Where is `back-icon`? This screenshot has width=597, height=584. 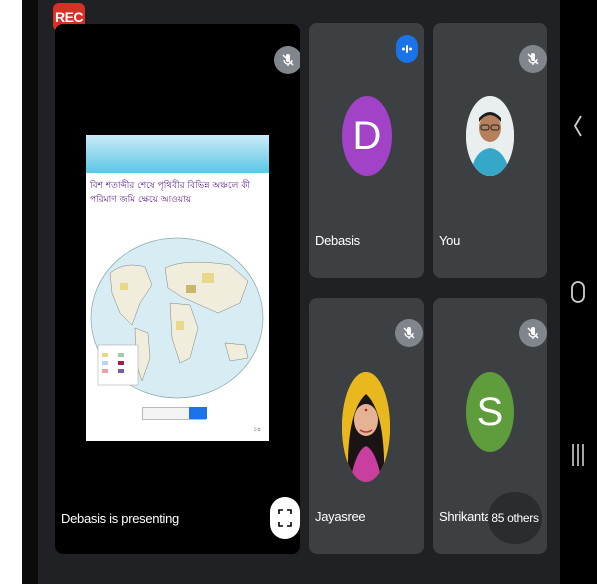
back-icon is located at coordinates (578, 126).